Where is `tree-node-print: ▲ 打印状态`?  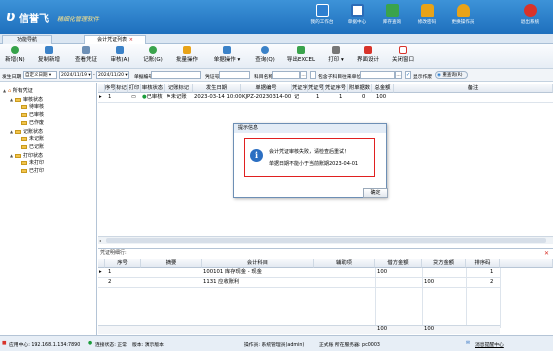
tree-node-print: ▲ 打印状态 is located at coordinates (26, 155).